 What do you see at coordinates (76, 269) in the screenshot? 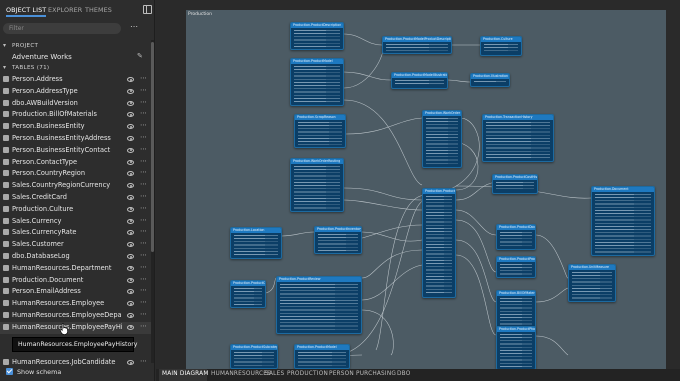
I see `table-list-item: HumanResources.Department ⋯` at bounding box center [76, 269].